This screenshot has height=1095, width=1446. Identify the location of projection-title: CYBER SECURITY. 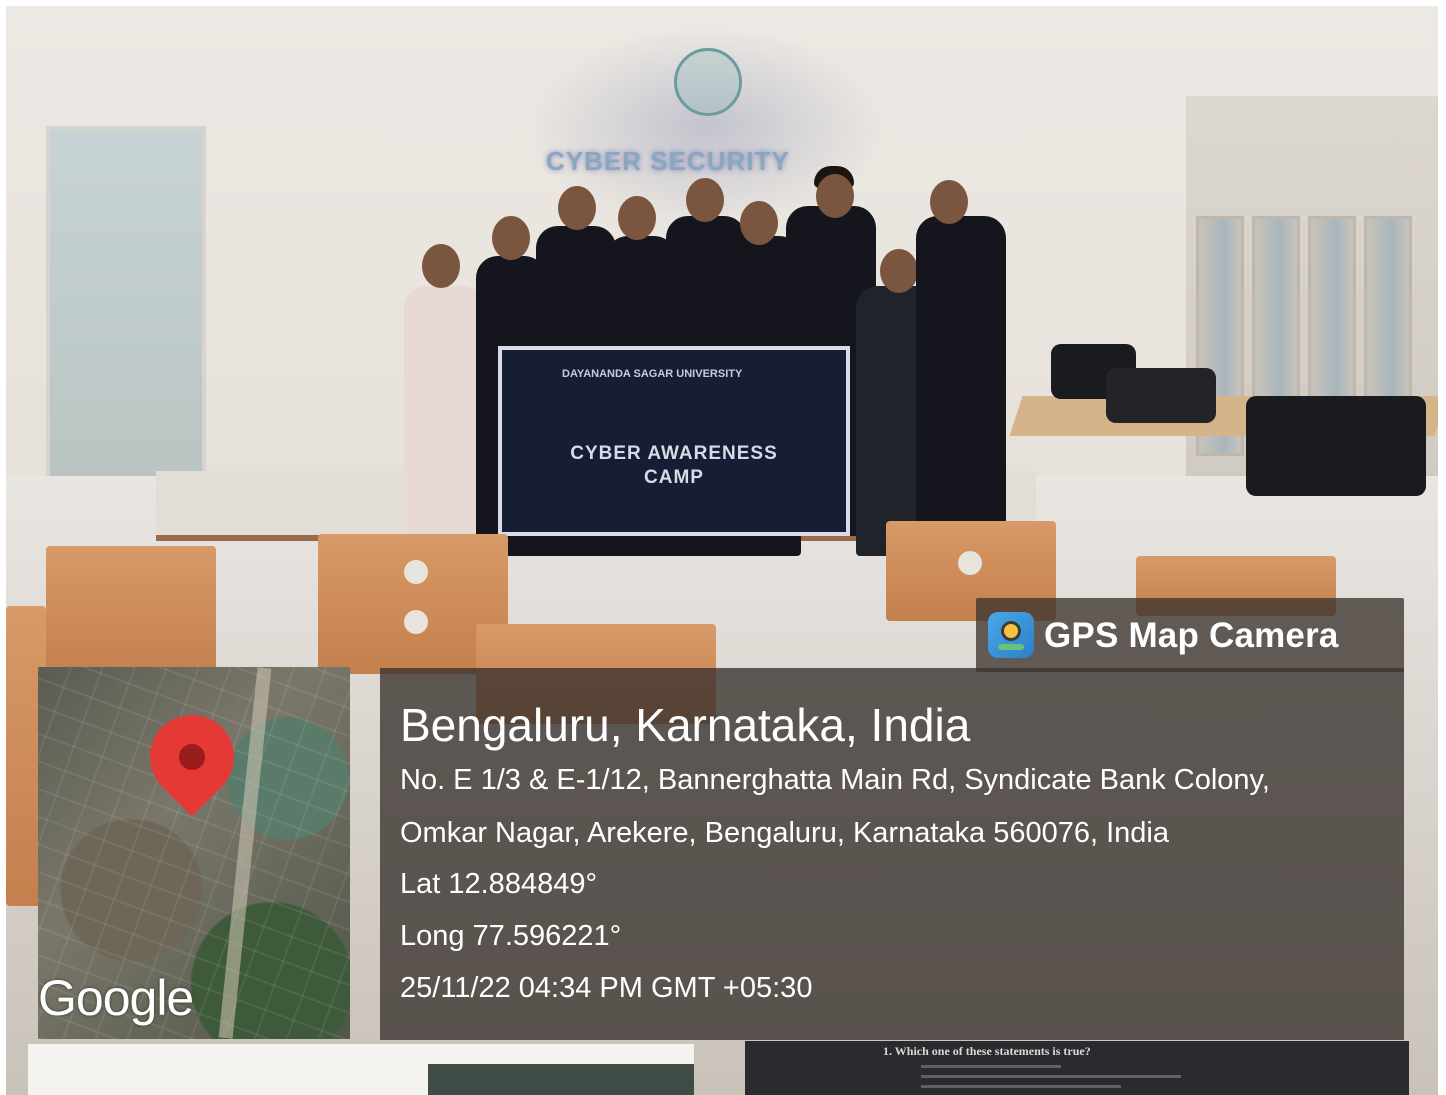
(668, 161).